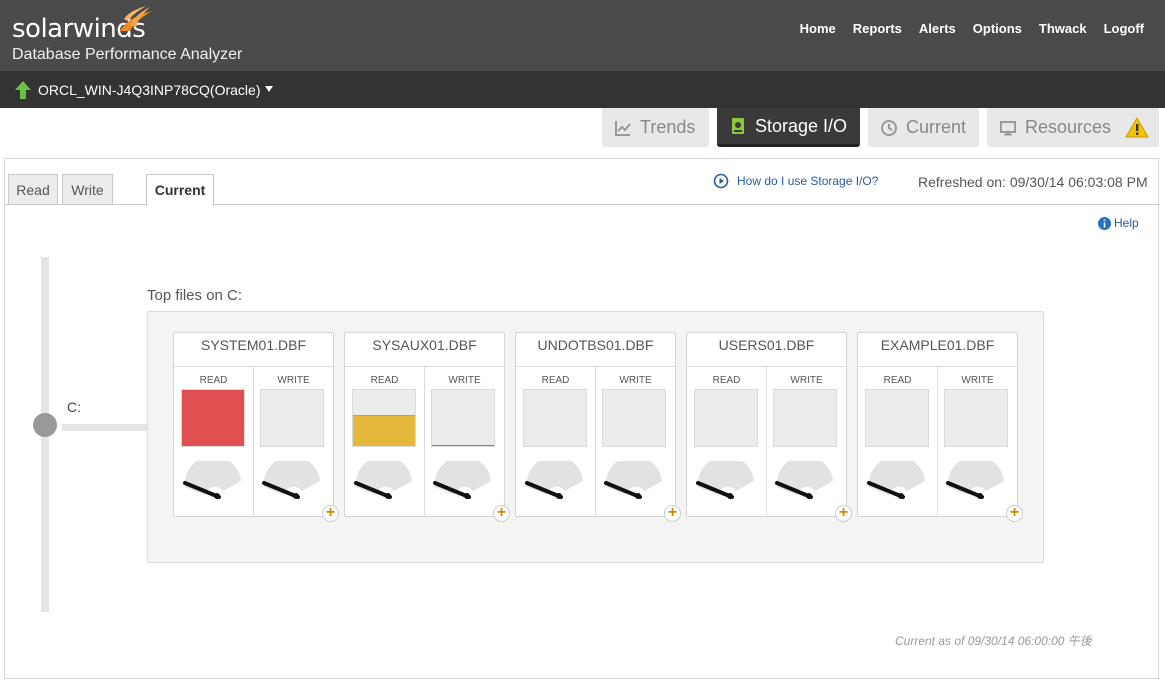 This screenshot has width=1165, height=681. I want to click on file-card: USERS01.DBF READ WRITE +, so click(769, 427).